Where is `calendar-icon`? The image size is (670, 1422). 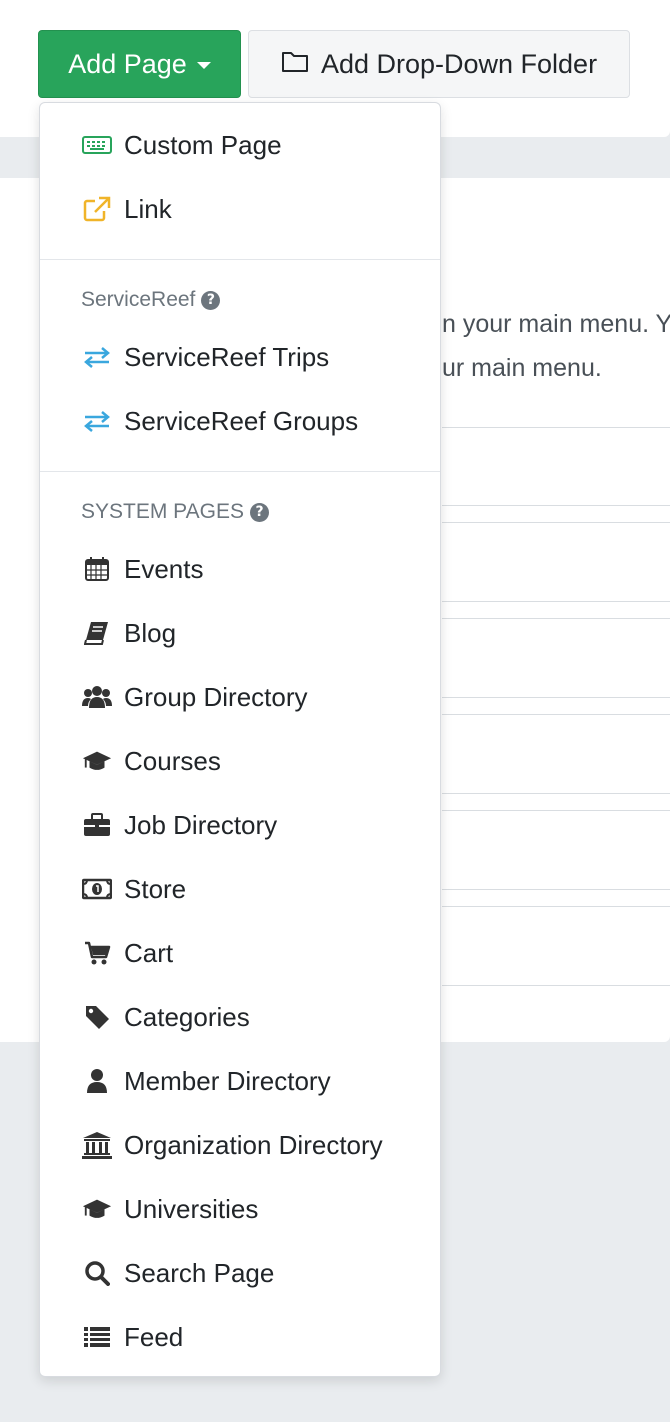 calendar-icon is located at coordinates (97, 569).